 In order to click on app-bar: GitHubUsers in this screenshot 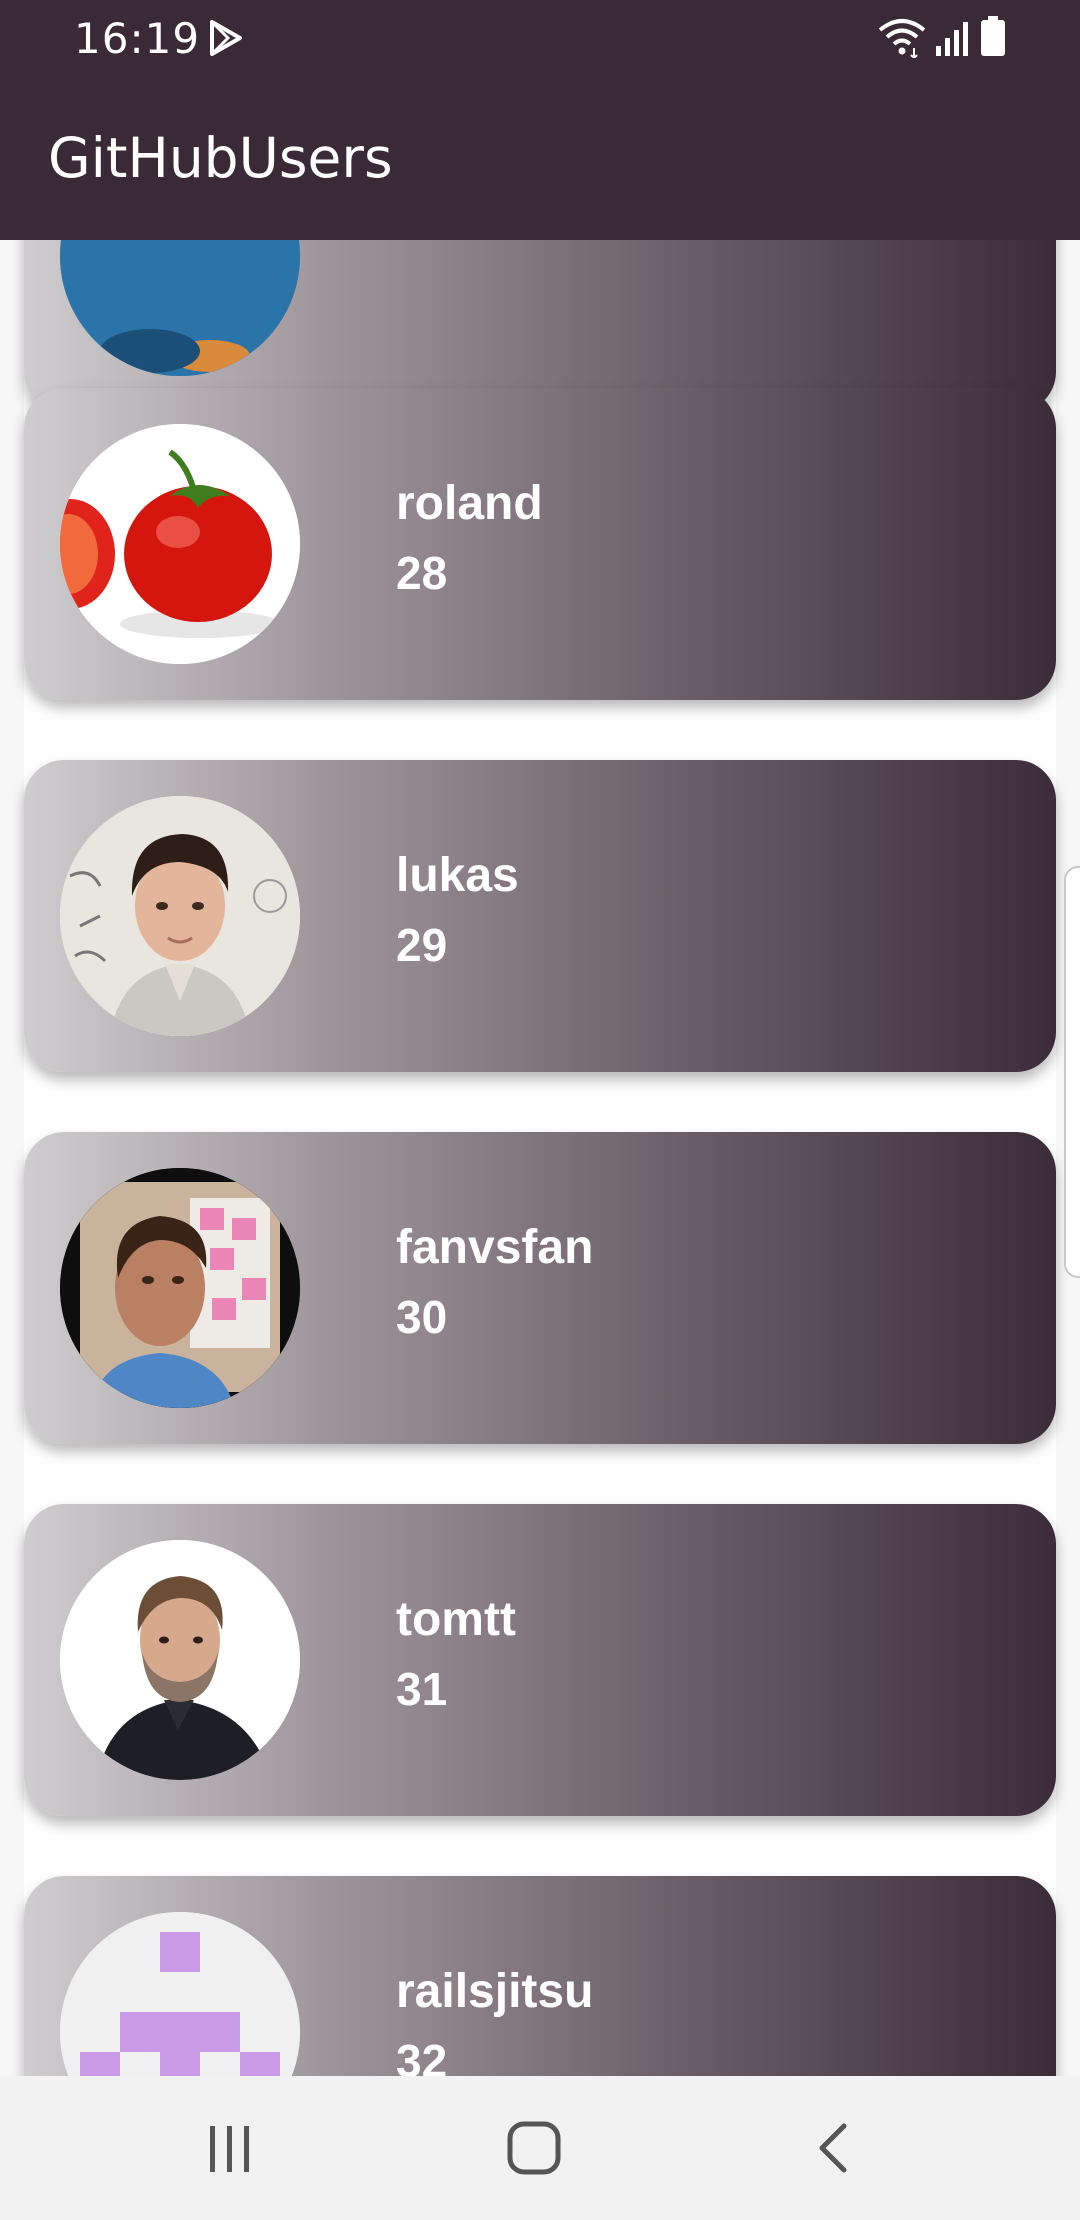, I will do `click(540, 158)`.